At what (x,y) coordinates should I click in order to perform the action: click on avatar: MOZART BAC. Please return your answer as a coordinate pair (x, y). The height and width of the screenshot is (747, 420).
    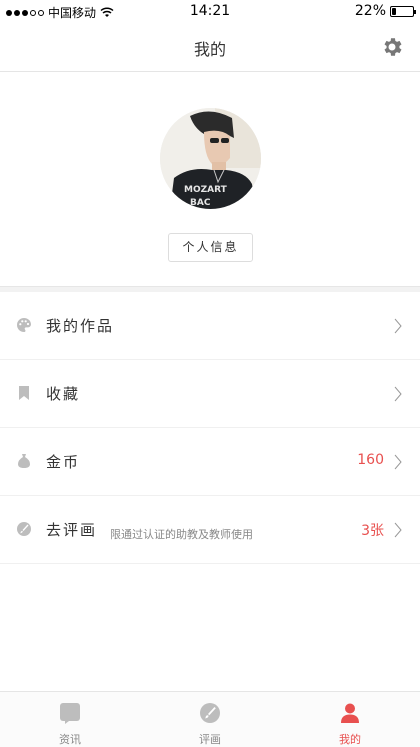
    Looking at the image, I should click on (210, 158).